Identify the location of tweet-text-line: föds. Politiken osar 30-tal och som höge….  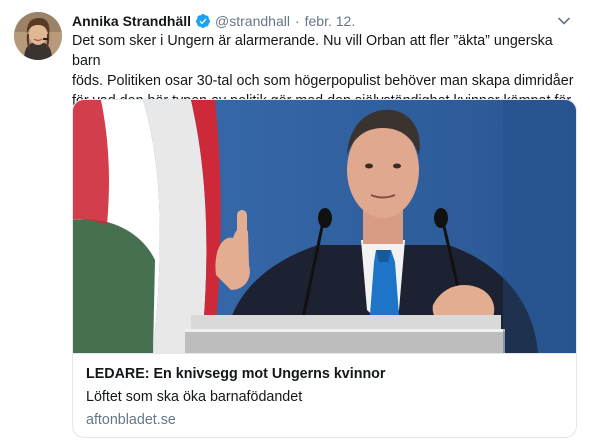
(323, 81).